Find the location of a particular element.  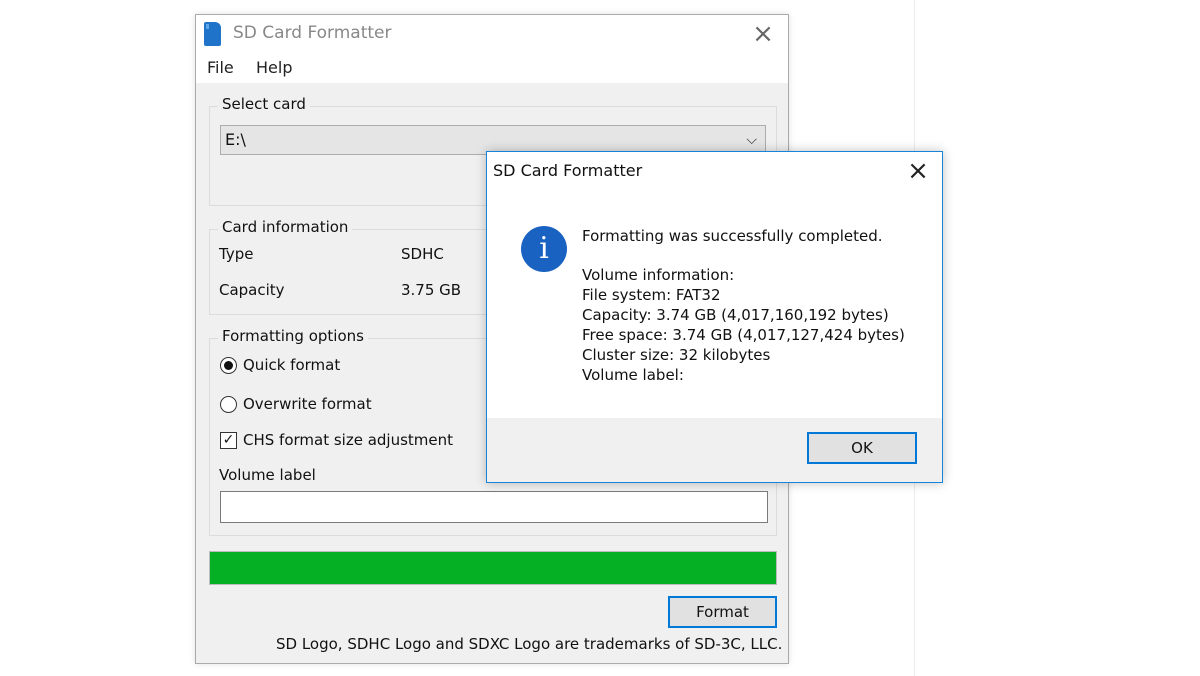

chevron-down-icon: ⌵ is located at coordinates (751, 140).